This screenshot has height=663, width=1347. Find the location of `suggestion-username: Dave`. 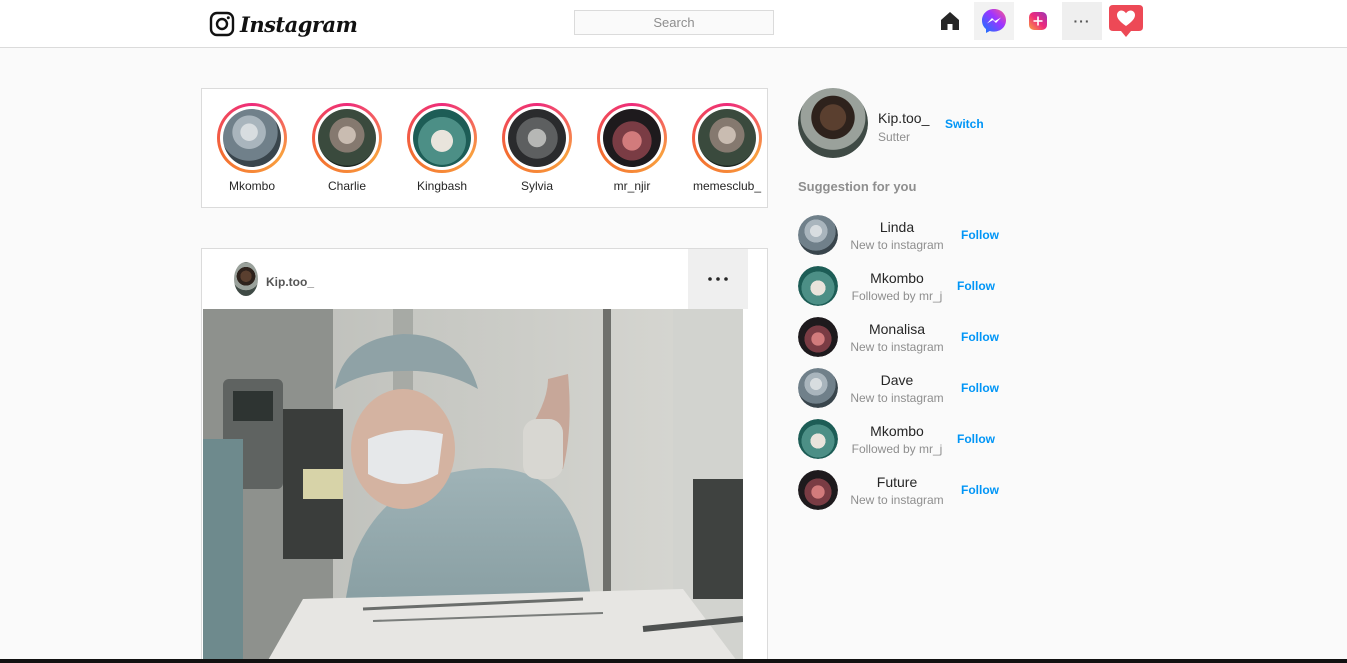

suggestion-username: Dave is located at coordinates (897, 380).